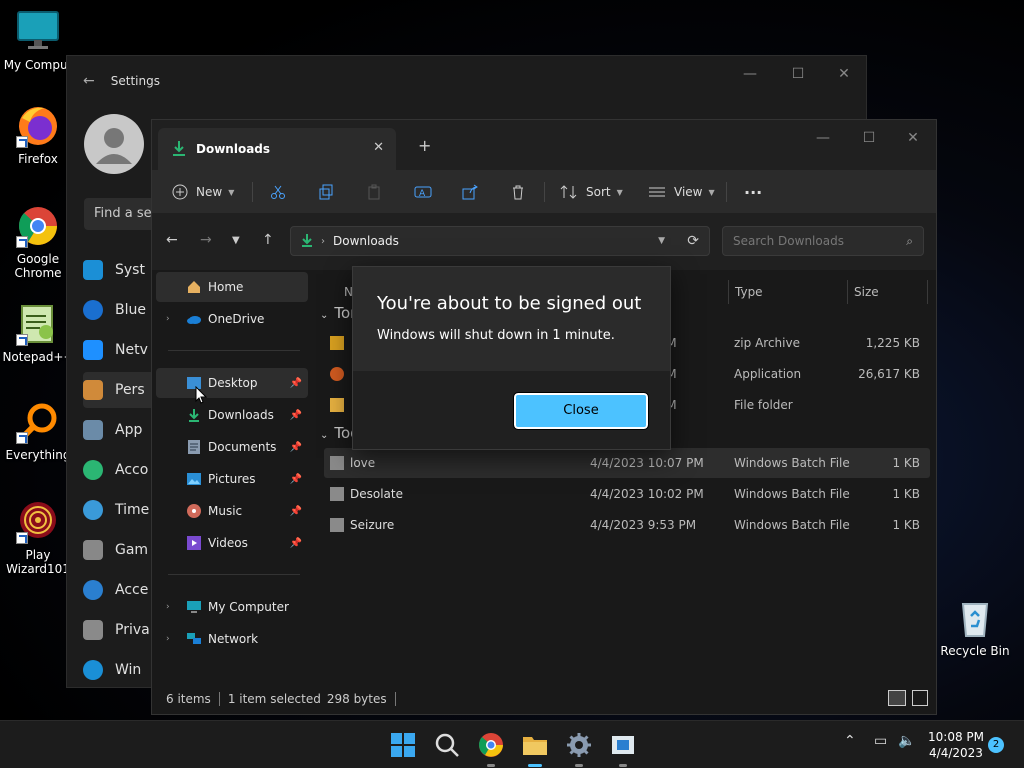 Image resolution: width=1024 pixels, height=768 pixels. I want to click on divider, so click(726, 192).